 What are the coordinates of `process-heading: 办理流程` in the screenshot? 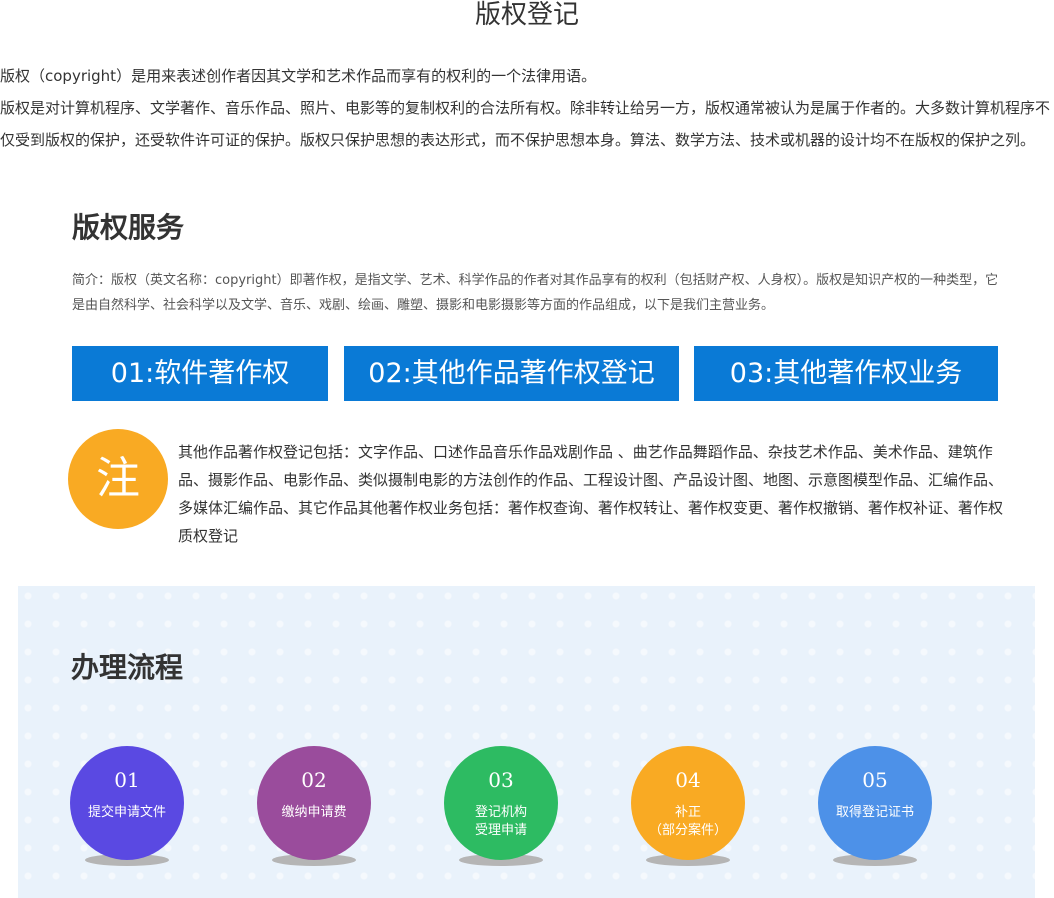 It's located at (127, 667).